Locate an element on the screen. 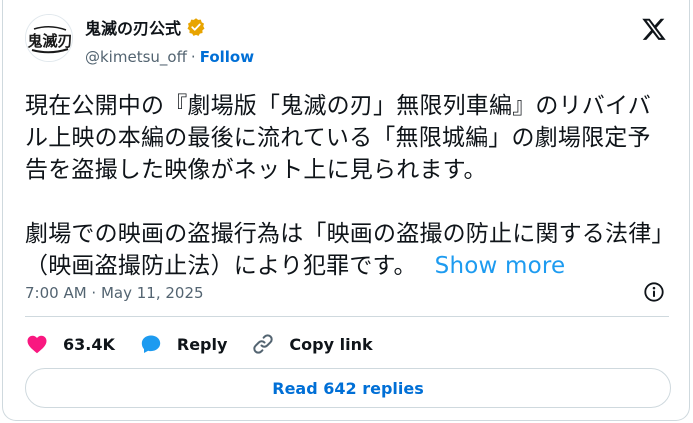 The width and height of the screenshot is (693, 423). reply-bubble-icon is located at coordinates (151, 344).